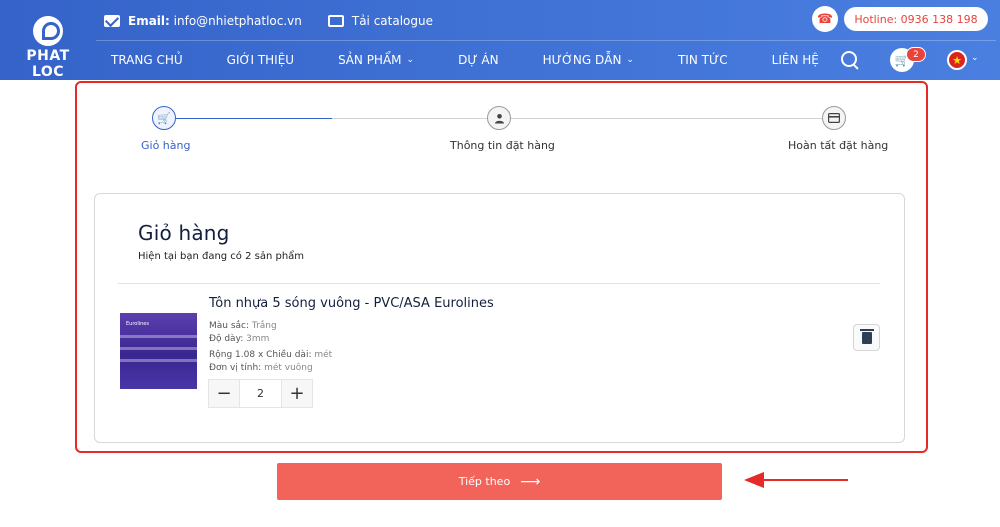 This screenshot has height=527, width=1000. I want to click on step-card-icon, so click(834, 118).